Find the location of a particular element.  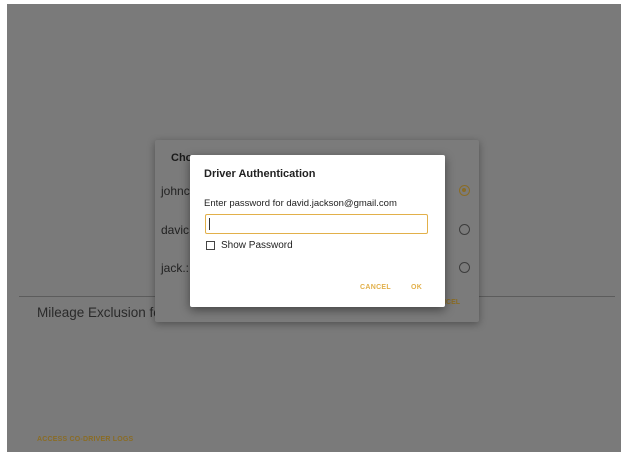

show-password-checkbox is located at coordinates (210, 245).